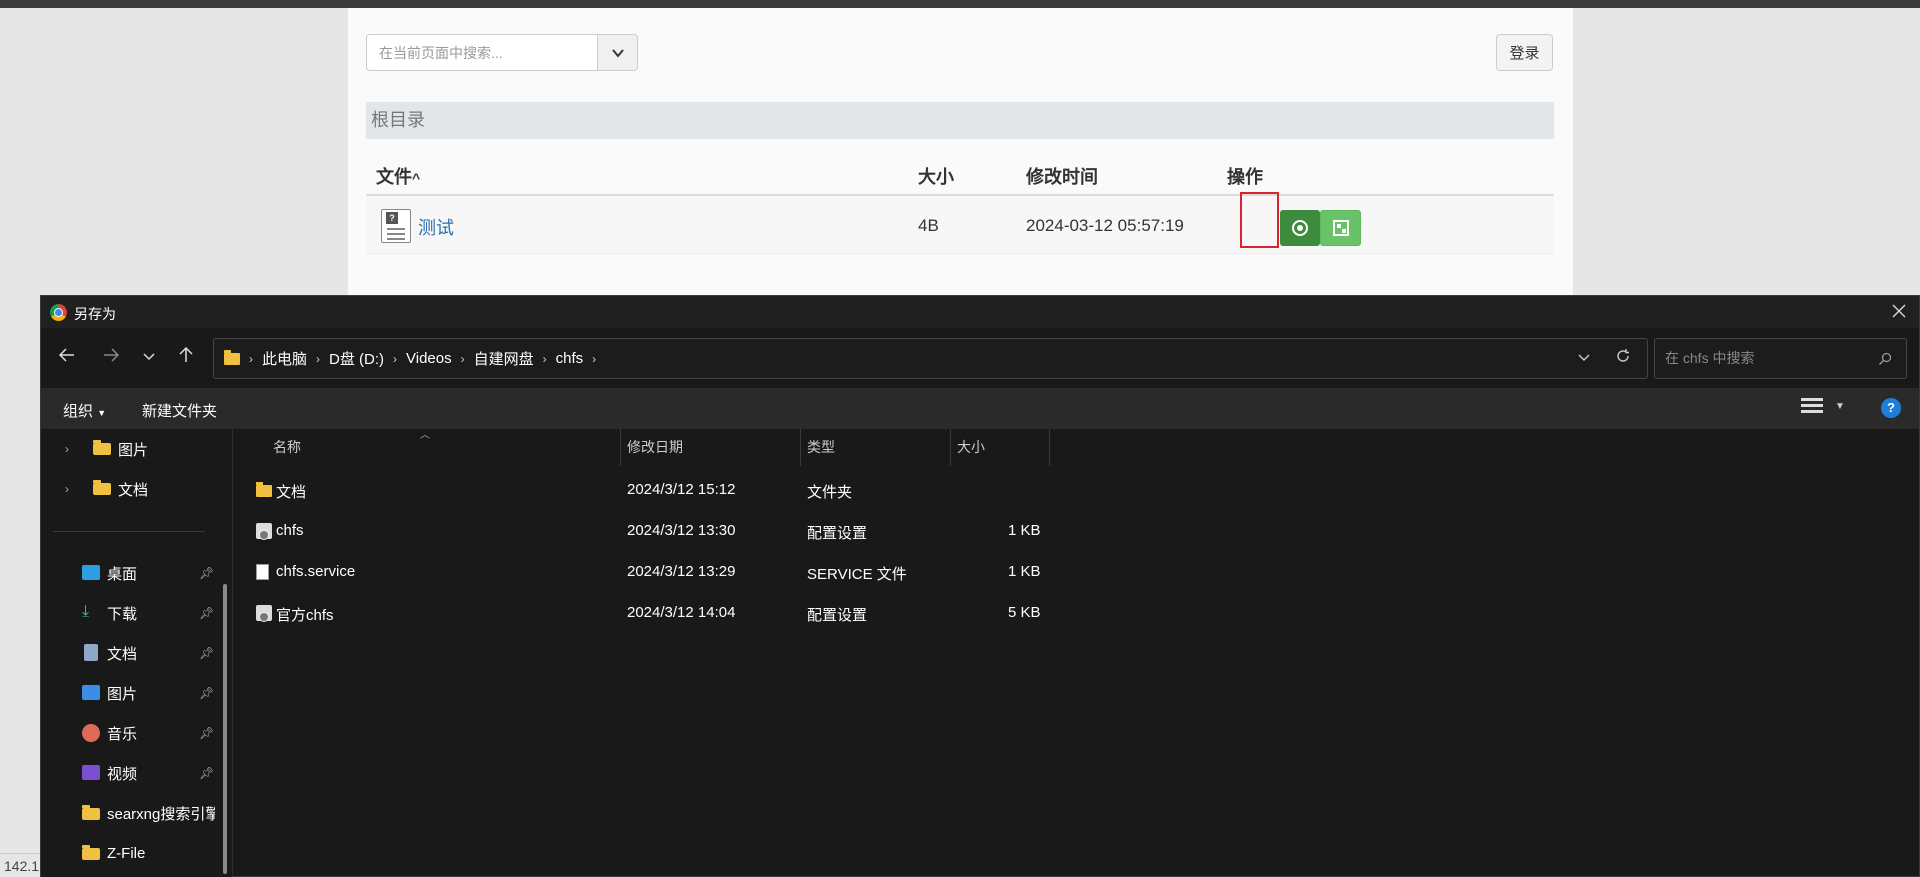 The height and width of the screenshot is (877, 1920). I want to click on page-search-input, so click(481, 52).